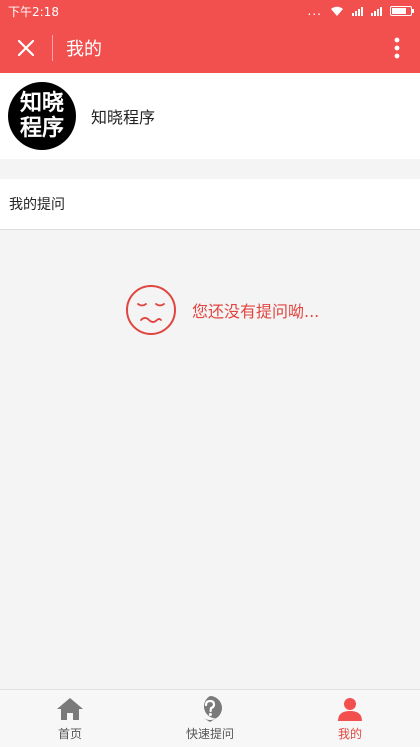 The image size is (420, 747). I want to click on avatar-text-line2: 程序, so click(41, 128).